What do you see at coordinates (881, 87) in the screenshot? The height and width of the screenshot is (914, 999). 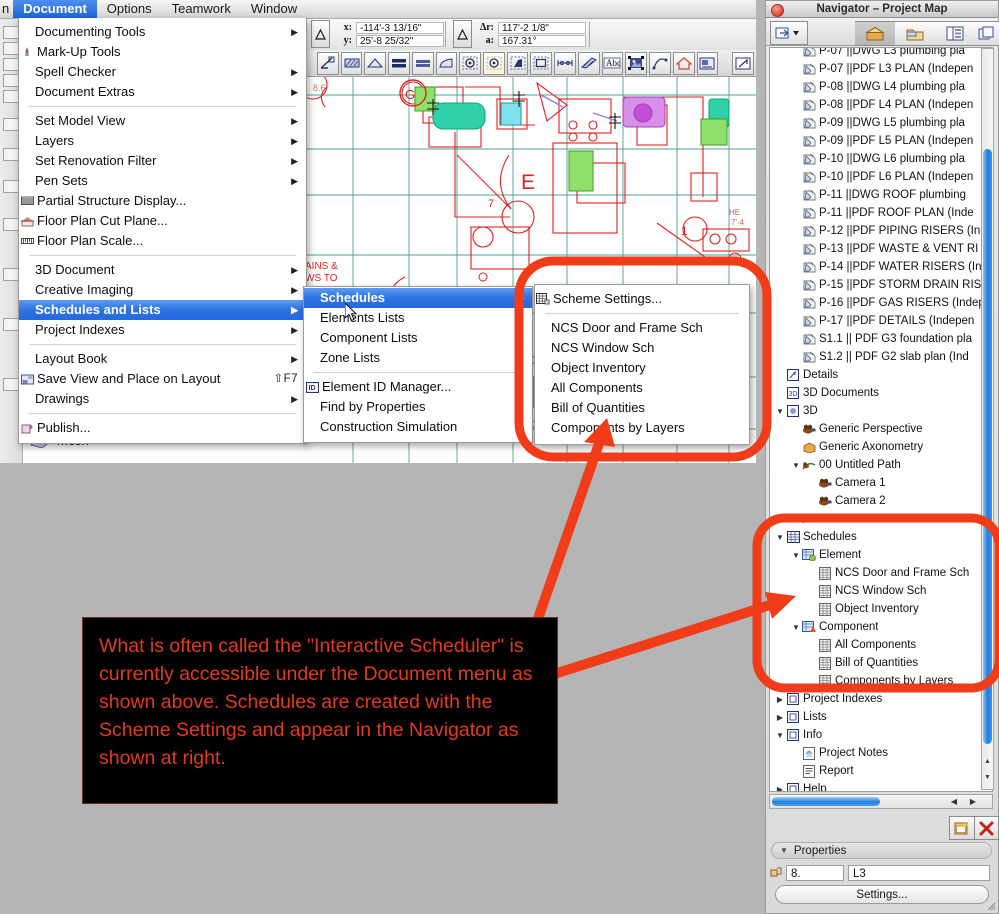 I see `tree-item: P-08 ||DWG L4 plumbing pla` at bounding box center [881, 87].